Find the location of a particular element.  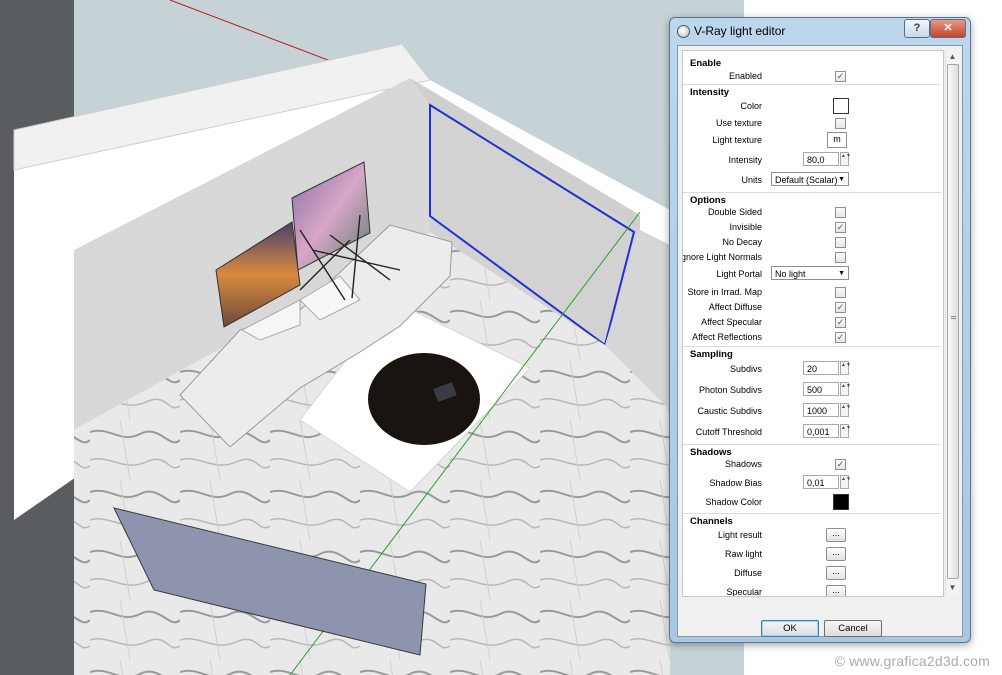

caustic-subdivs-label: Caustic Subdivs is located at coordinates (729, 411).